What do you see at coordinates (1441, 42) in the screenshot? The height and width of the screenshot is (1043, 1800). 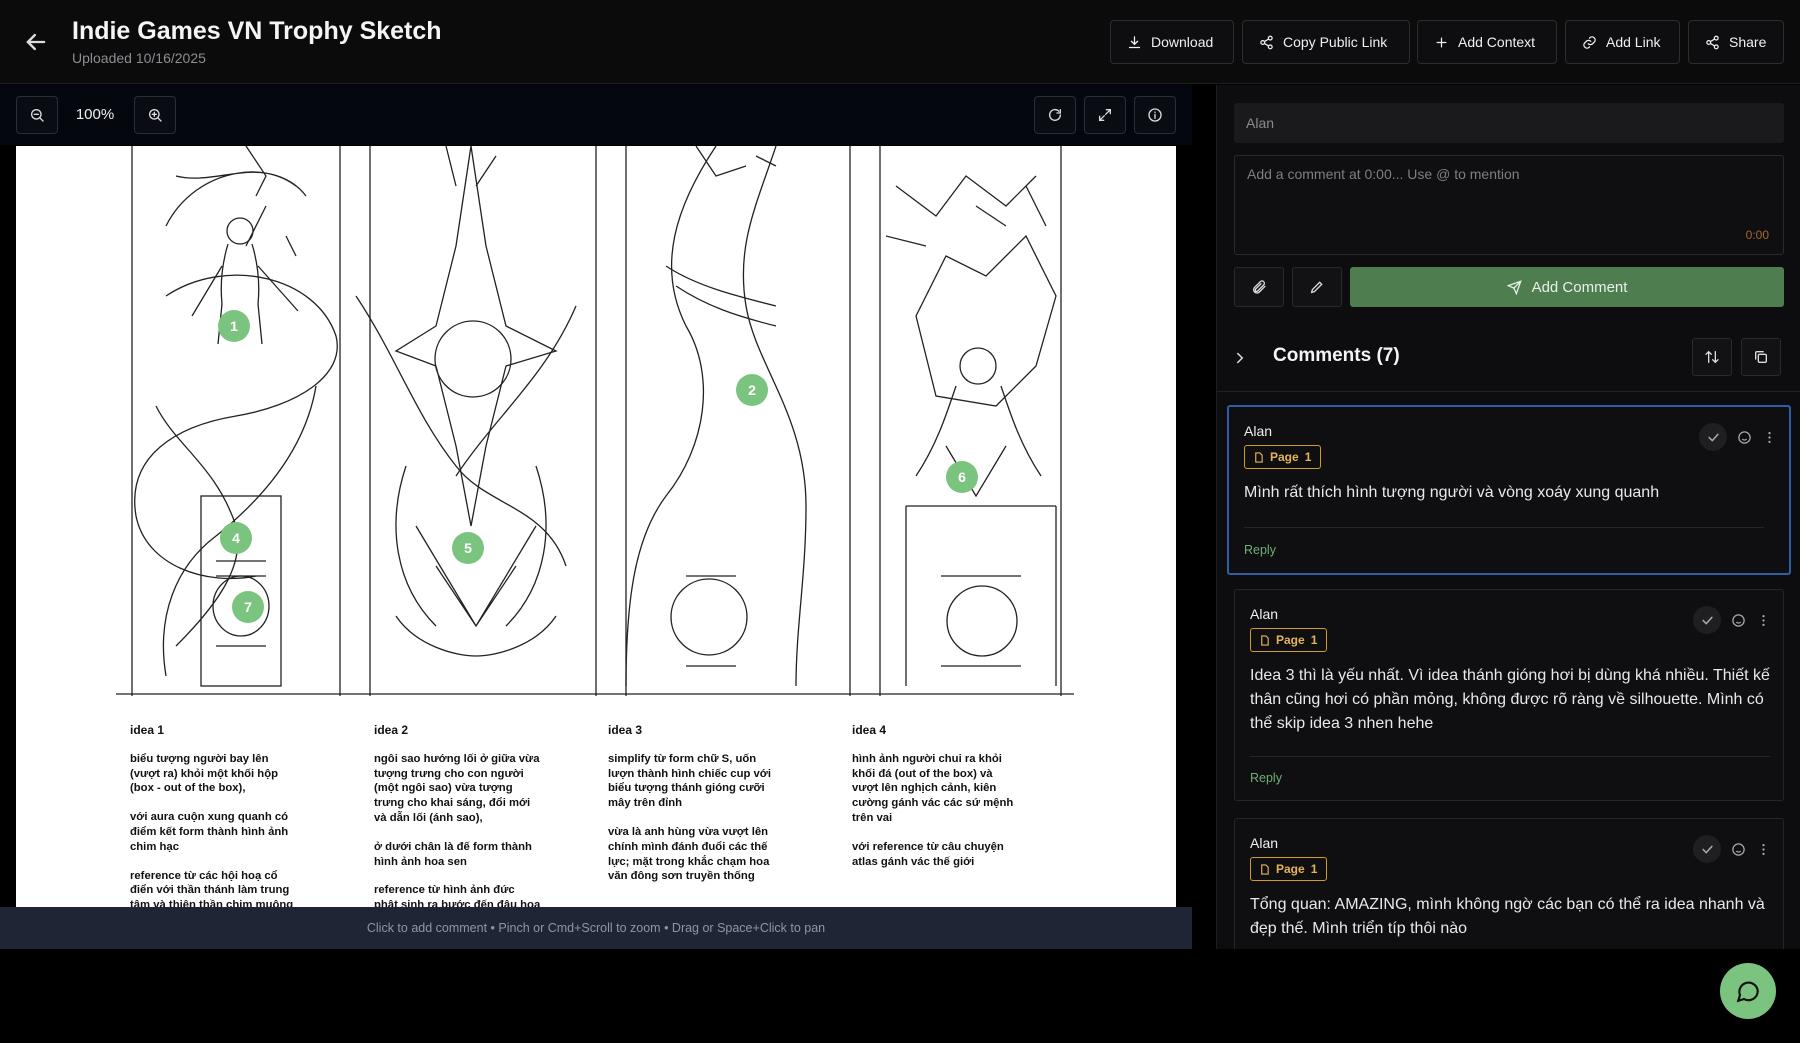 I see `plus-icon` at bounding box center [1441, 42].